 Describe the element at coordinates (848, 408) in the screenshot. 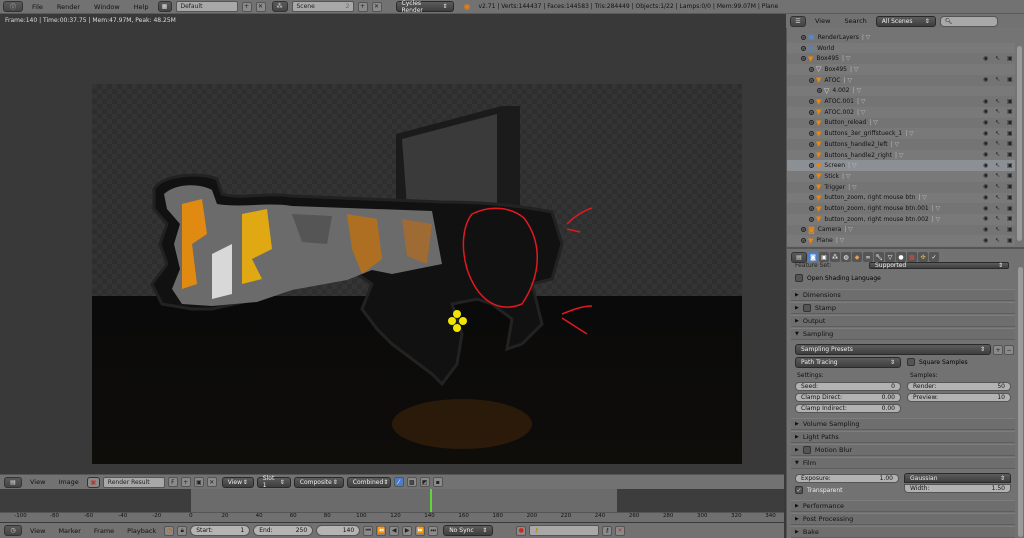

I see `clamp-indirect-field: Clamp Indirect: 0.00` at that location.